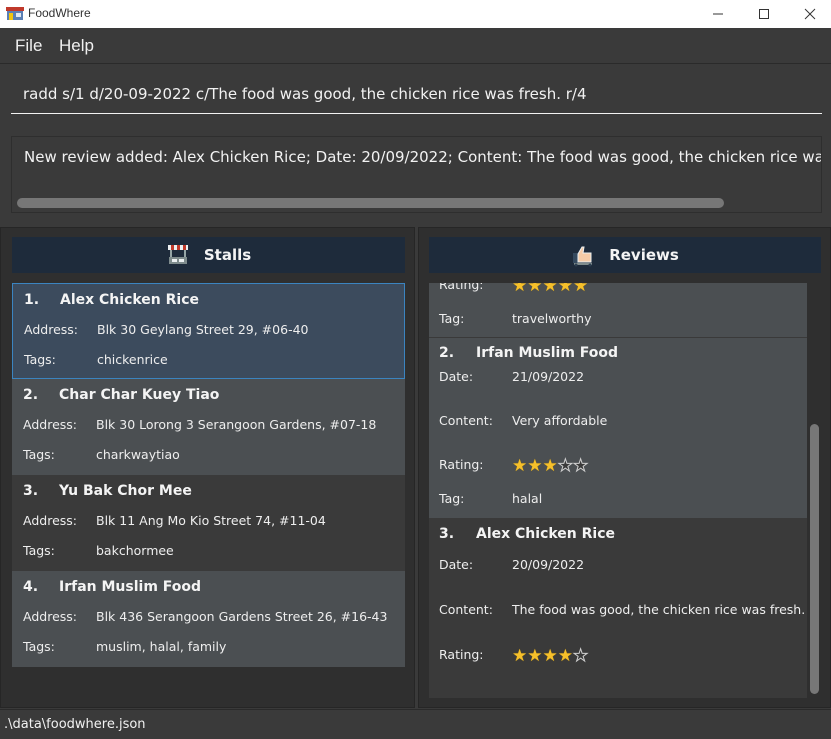 This screenshot has height=739, width=831. Describe the element at coordinates (491, 498) in the screenshot. I see `review-tag: Tag: halal` at that location.